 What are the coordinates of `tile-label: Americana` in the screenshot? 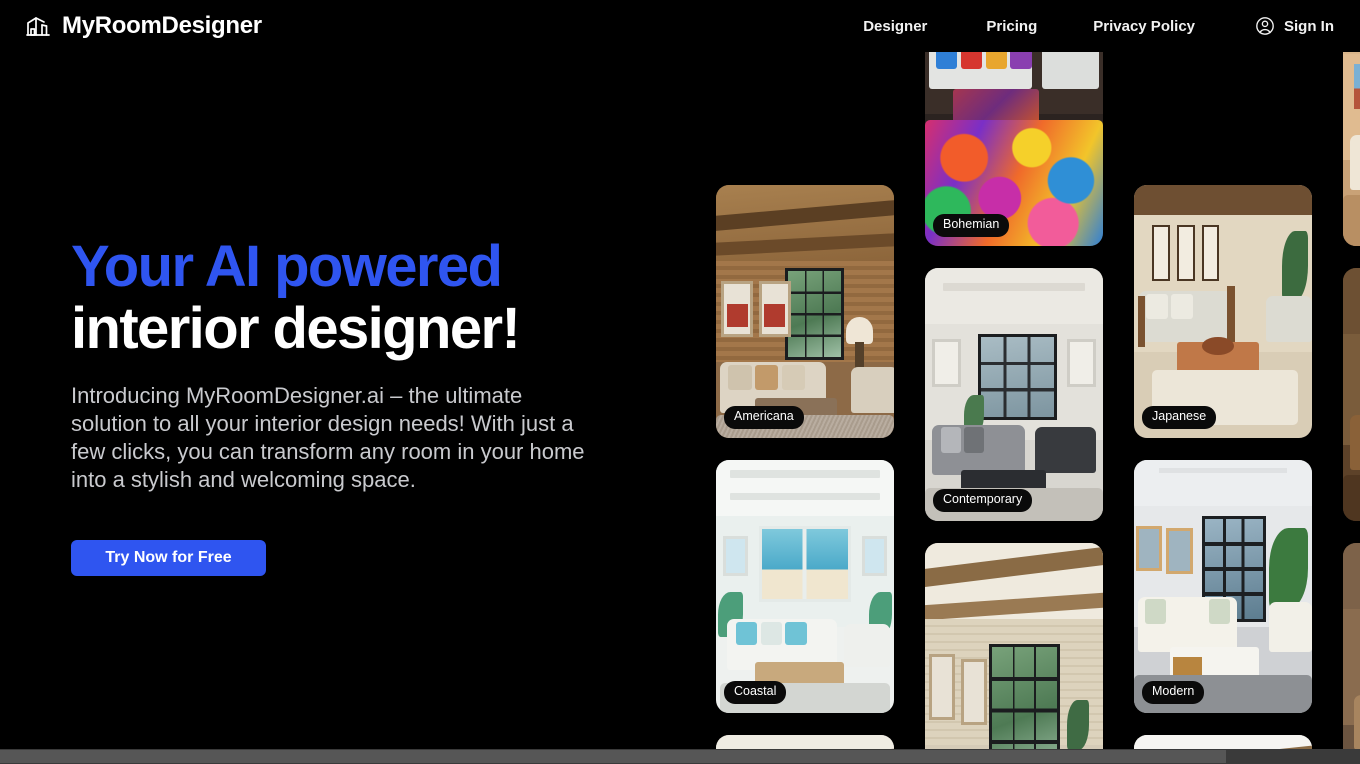 It's located at (764, 417).